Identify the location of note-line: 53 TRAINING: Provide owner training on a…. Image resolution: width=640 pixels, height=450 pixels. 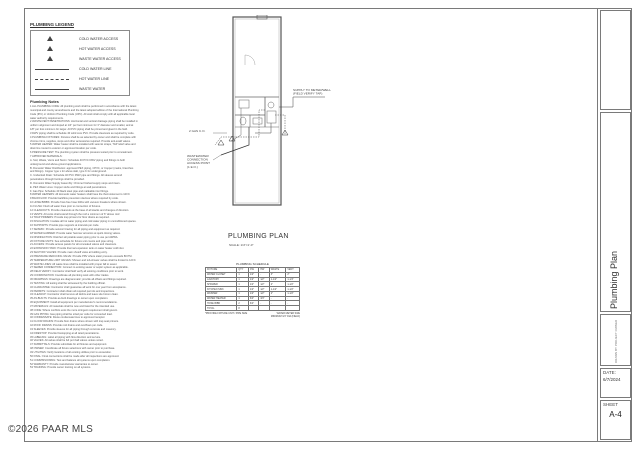
(61, 368).